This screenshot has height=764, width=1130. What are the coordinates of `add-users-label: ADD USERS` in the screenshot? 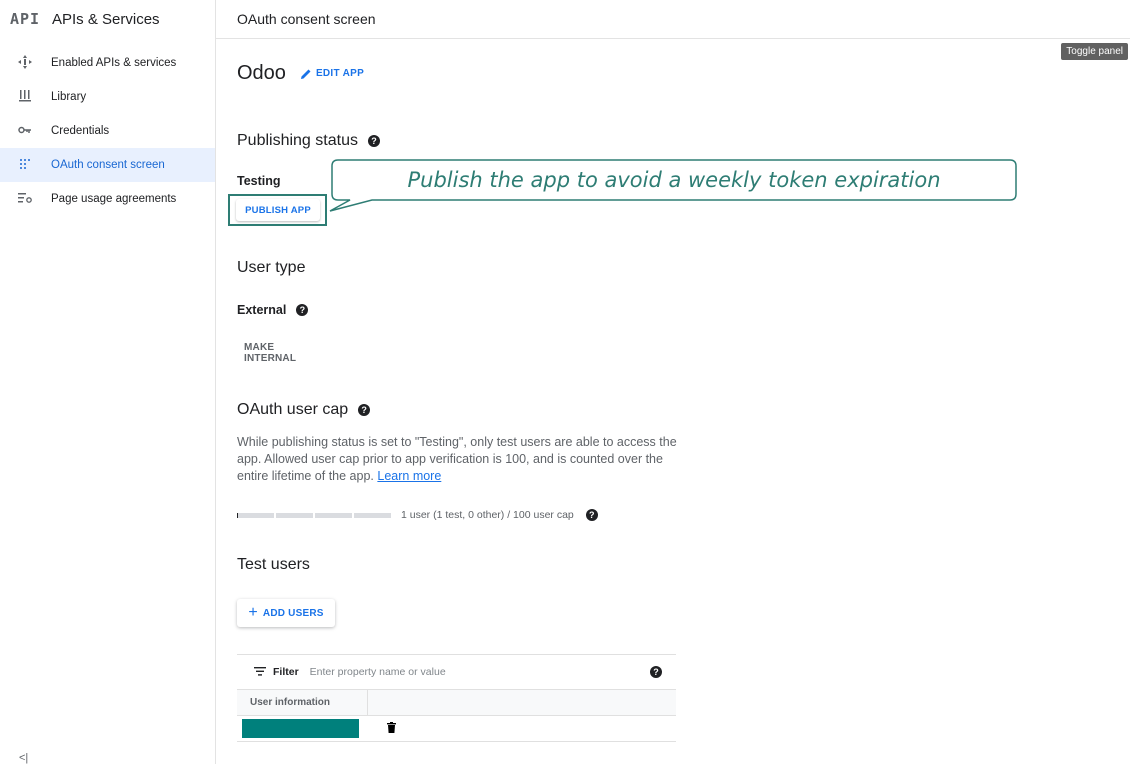 It's located at (293, 613).